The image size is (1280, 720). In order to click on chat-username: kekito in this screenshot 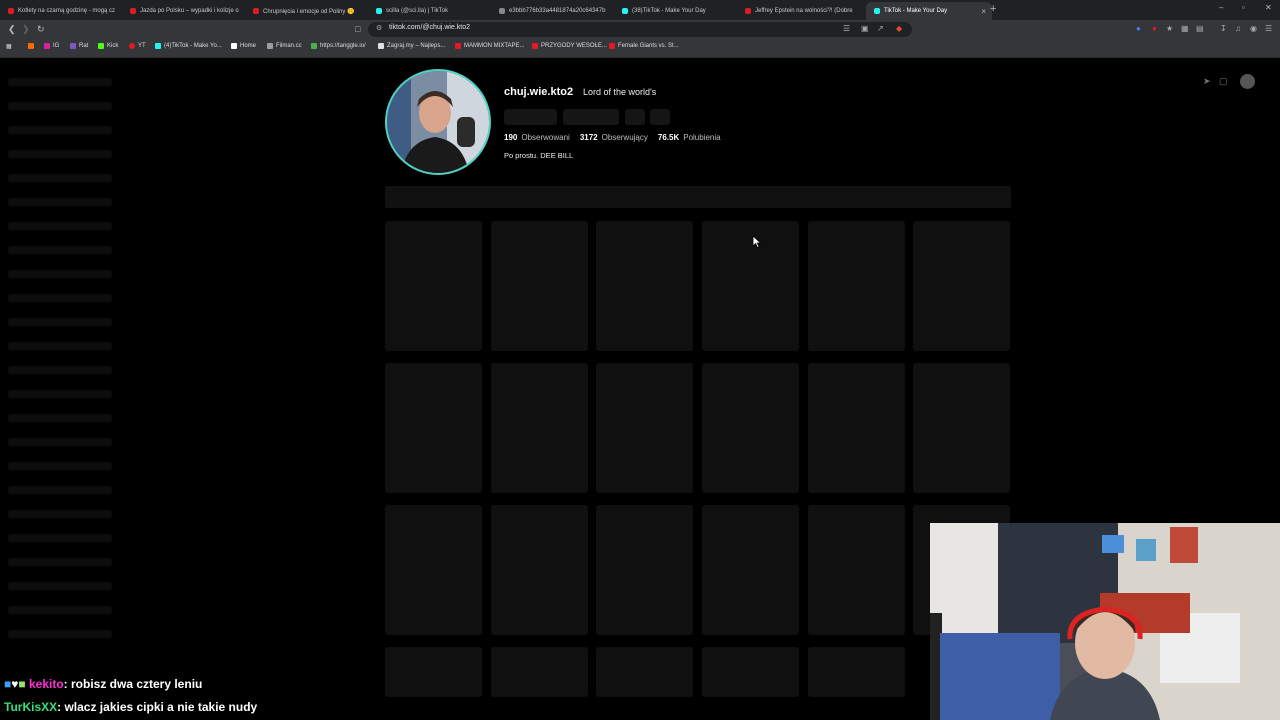, I will do `click(46, 684)`.